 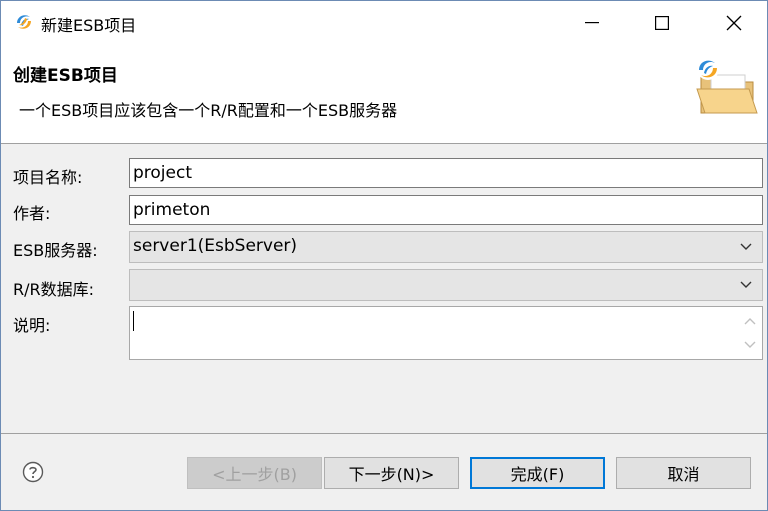 What do you see at coordinates (683, 473) in the screenshot?
I see `cancel-button: 取消` at bounding box center [683, 473].